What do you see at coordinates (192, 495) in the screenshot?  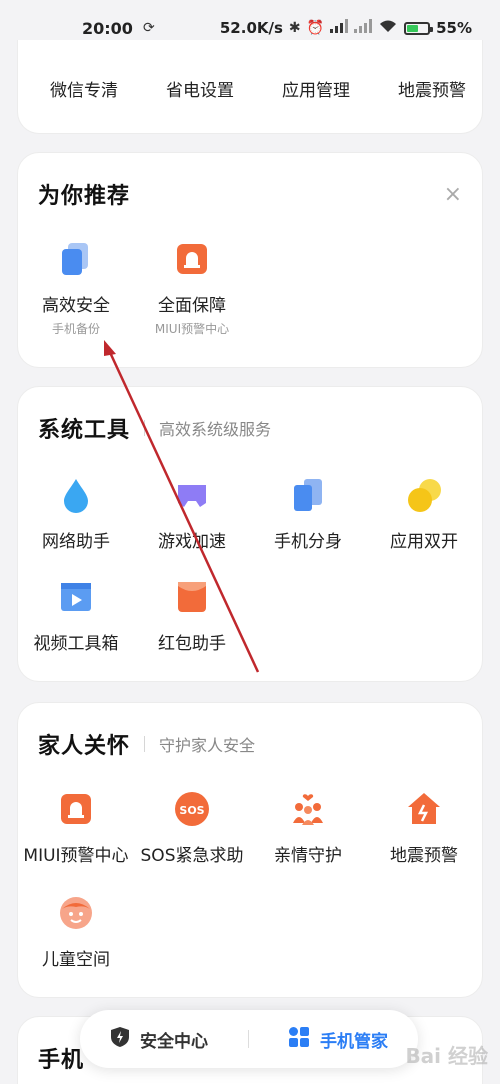 I see `gamepad-icon` at bounding box center [192, 495].